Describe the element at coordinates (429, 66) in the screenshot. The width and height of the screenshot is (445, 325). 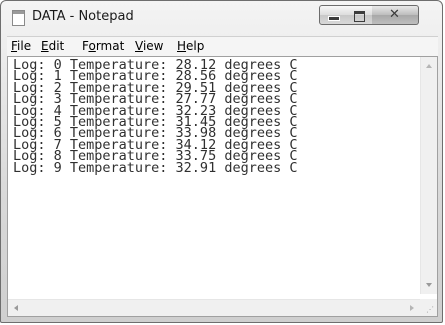
I see `scroll-up-icon` at that location.